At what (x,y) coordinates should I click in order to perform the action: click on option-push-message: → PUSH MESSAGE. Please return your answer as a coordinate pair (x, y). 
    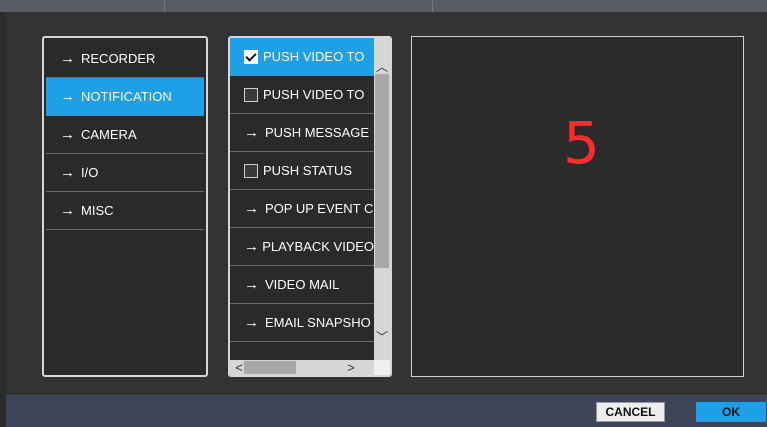
    Looking at the image, I should click on (302, 133).